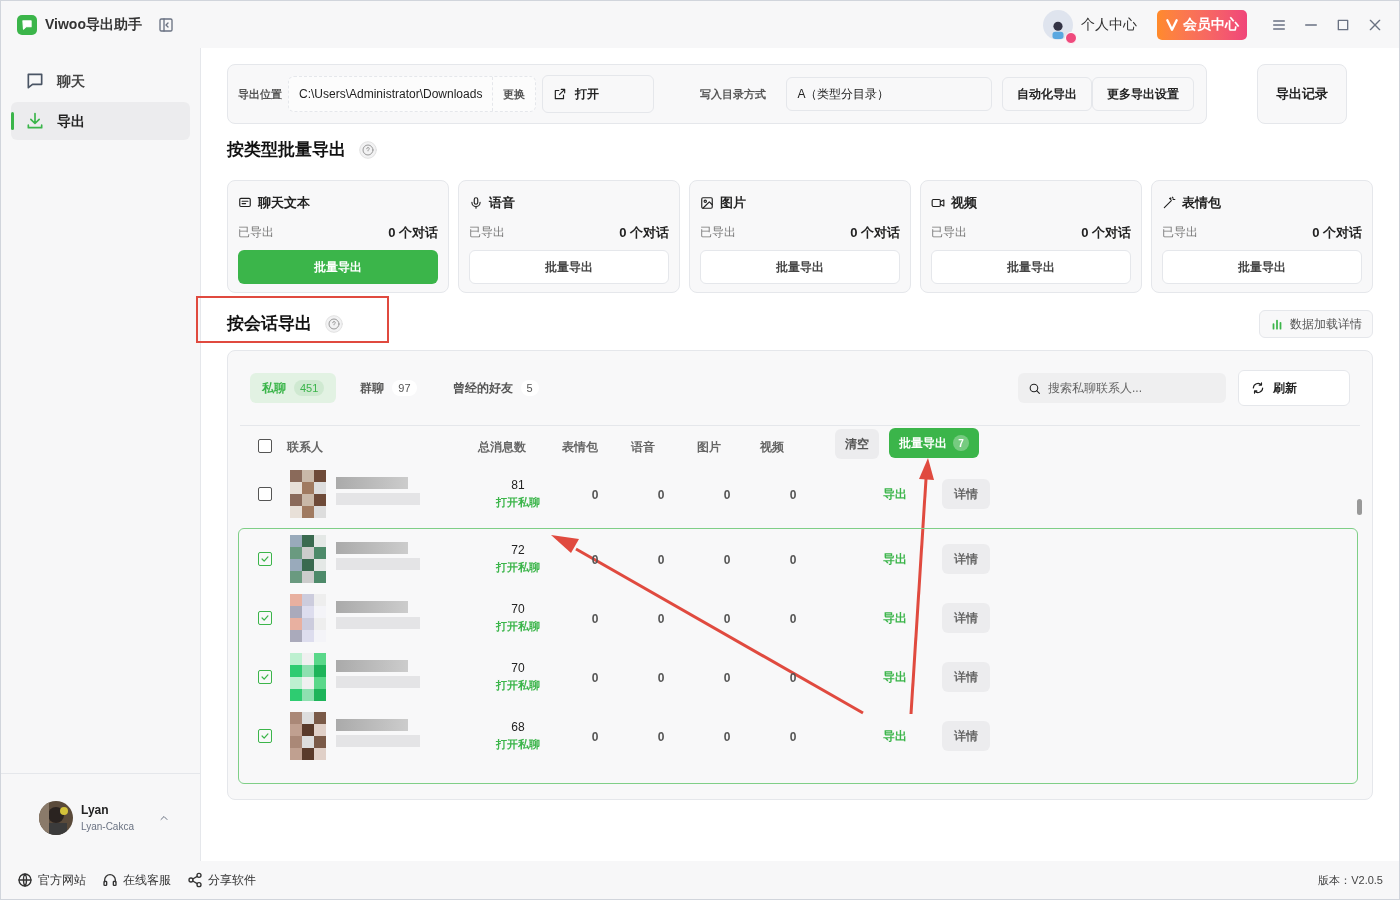 This screenshot has height=900, width=1400. I want to click on tab: 群聊 97, so click(388, 388).